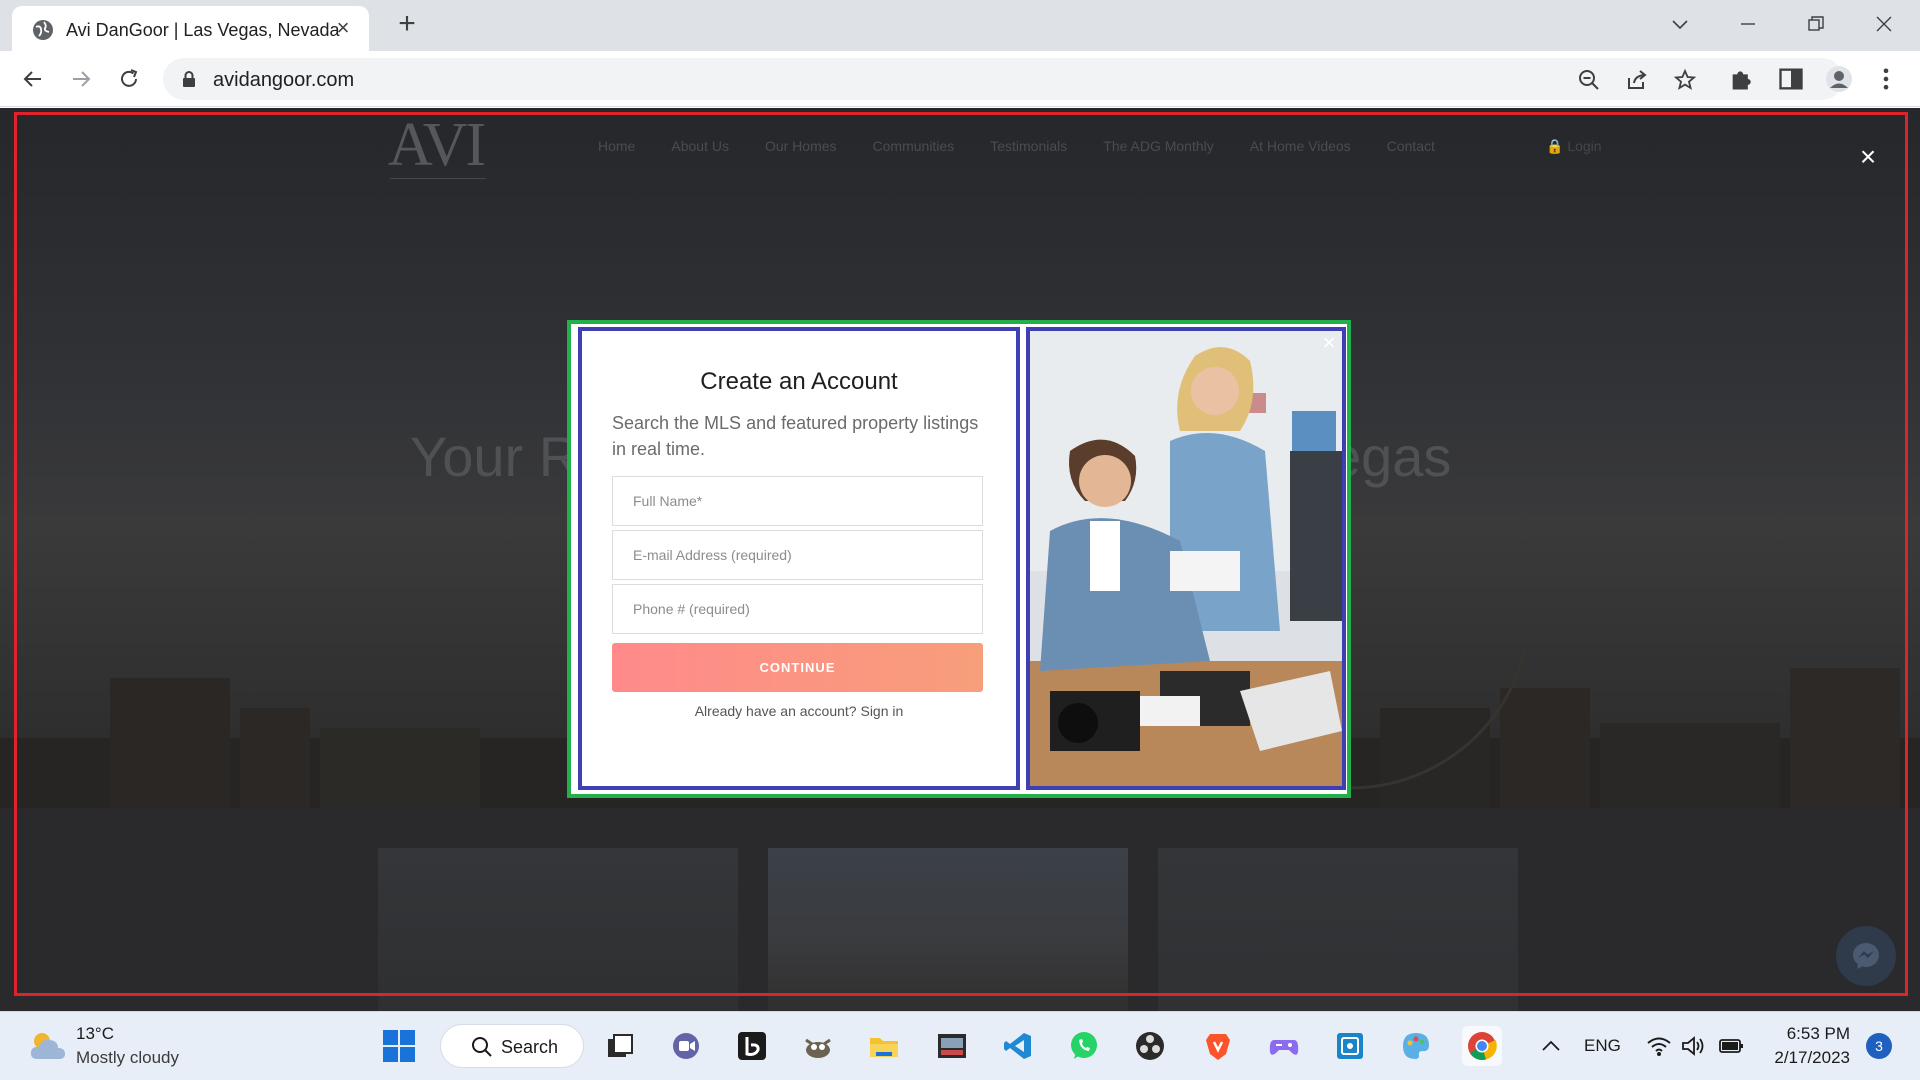 This screenshot has height=1080, width=1920. What do you see at coordinates (799, 711) in the screenshot?
I see `signin-link: Already have an account? Sign in` at bounding box center [799, 711].